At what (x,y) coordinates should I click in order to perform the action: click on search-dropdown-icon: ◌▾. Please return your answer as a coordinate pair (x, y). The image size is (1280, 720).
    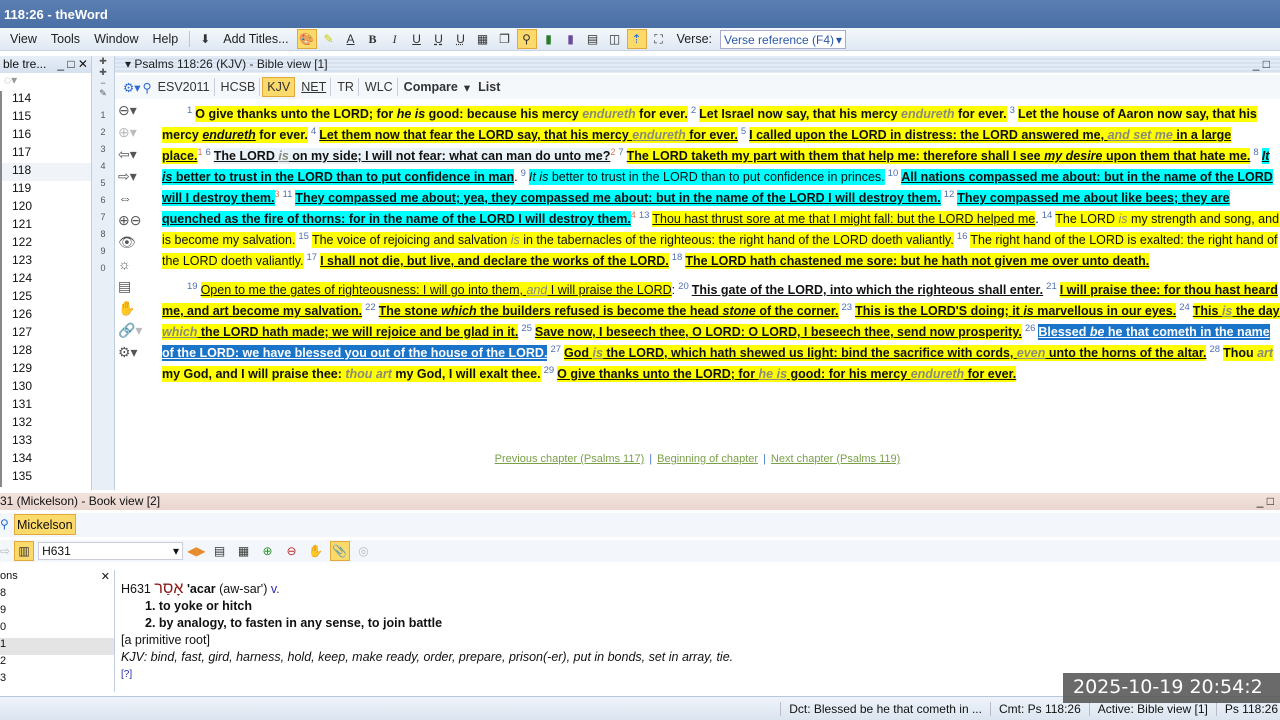
    Looking at the image, I should click on (45, 82).